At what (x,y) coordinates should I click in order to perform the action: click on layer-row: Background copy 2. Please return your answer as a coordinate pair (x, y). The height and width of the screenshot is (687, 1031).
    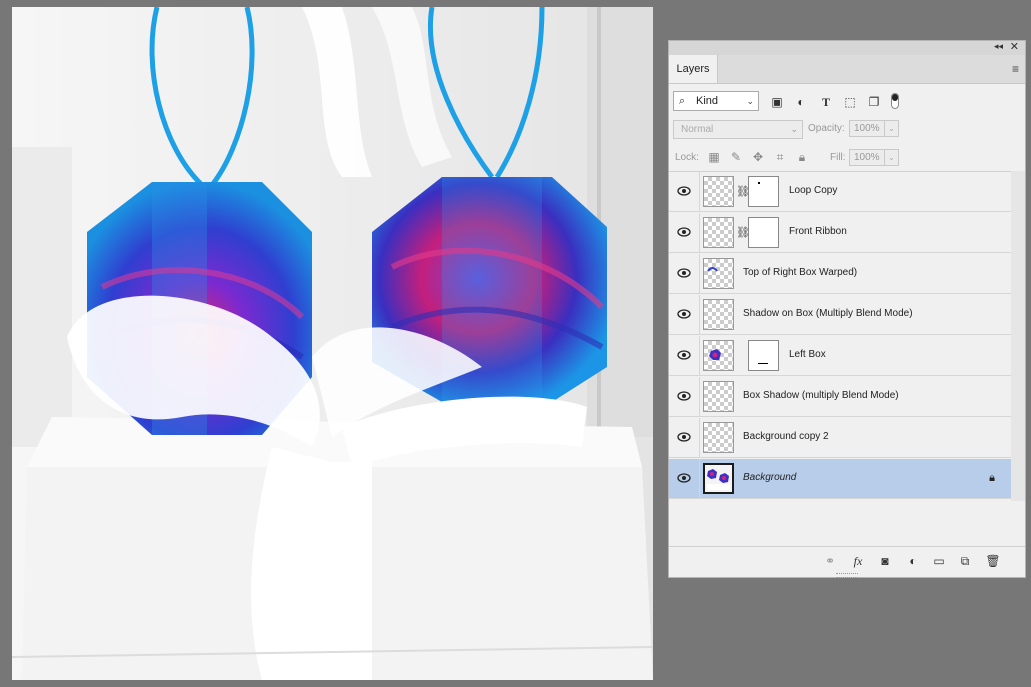
    Looking at the image, I should click on (840, 438).